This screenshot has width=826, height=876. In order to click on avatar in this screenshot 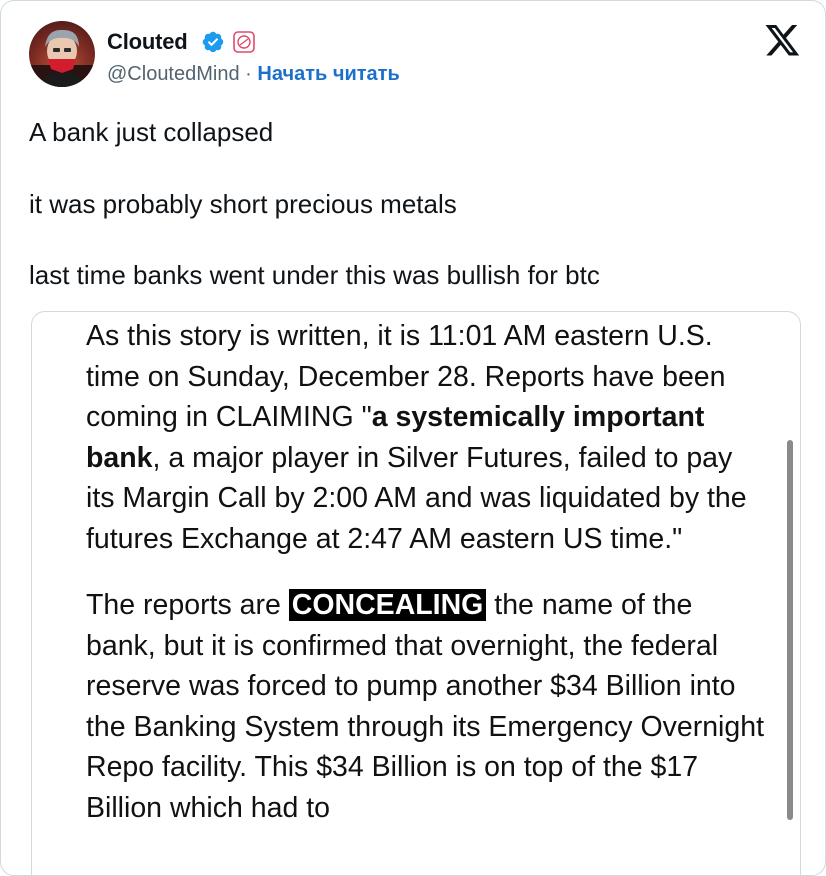, I will do `click(62, 54)`.